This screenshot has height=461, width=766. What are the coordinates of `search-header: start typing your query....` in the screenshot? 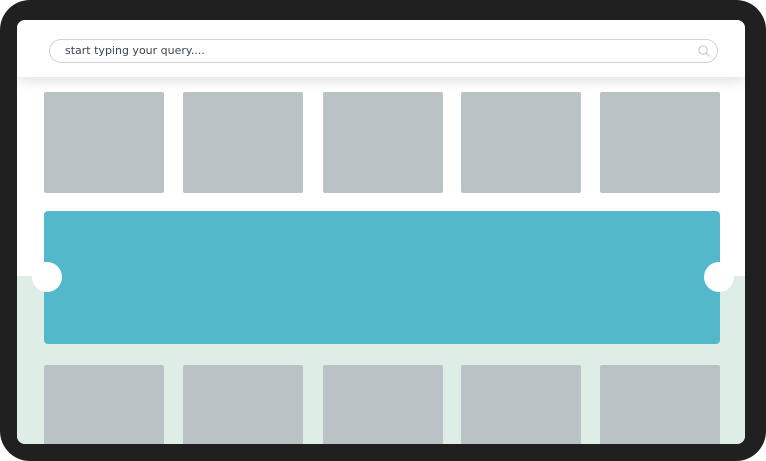 It's located at (381, 48).